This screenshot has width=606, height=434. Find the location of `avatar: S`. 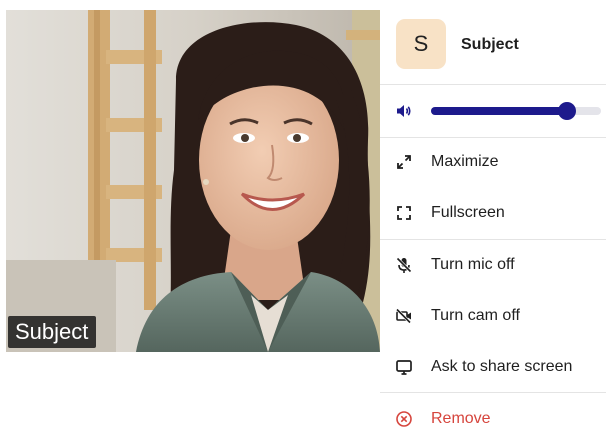

avatar: S is located at coordinates (421, 44).